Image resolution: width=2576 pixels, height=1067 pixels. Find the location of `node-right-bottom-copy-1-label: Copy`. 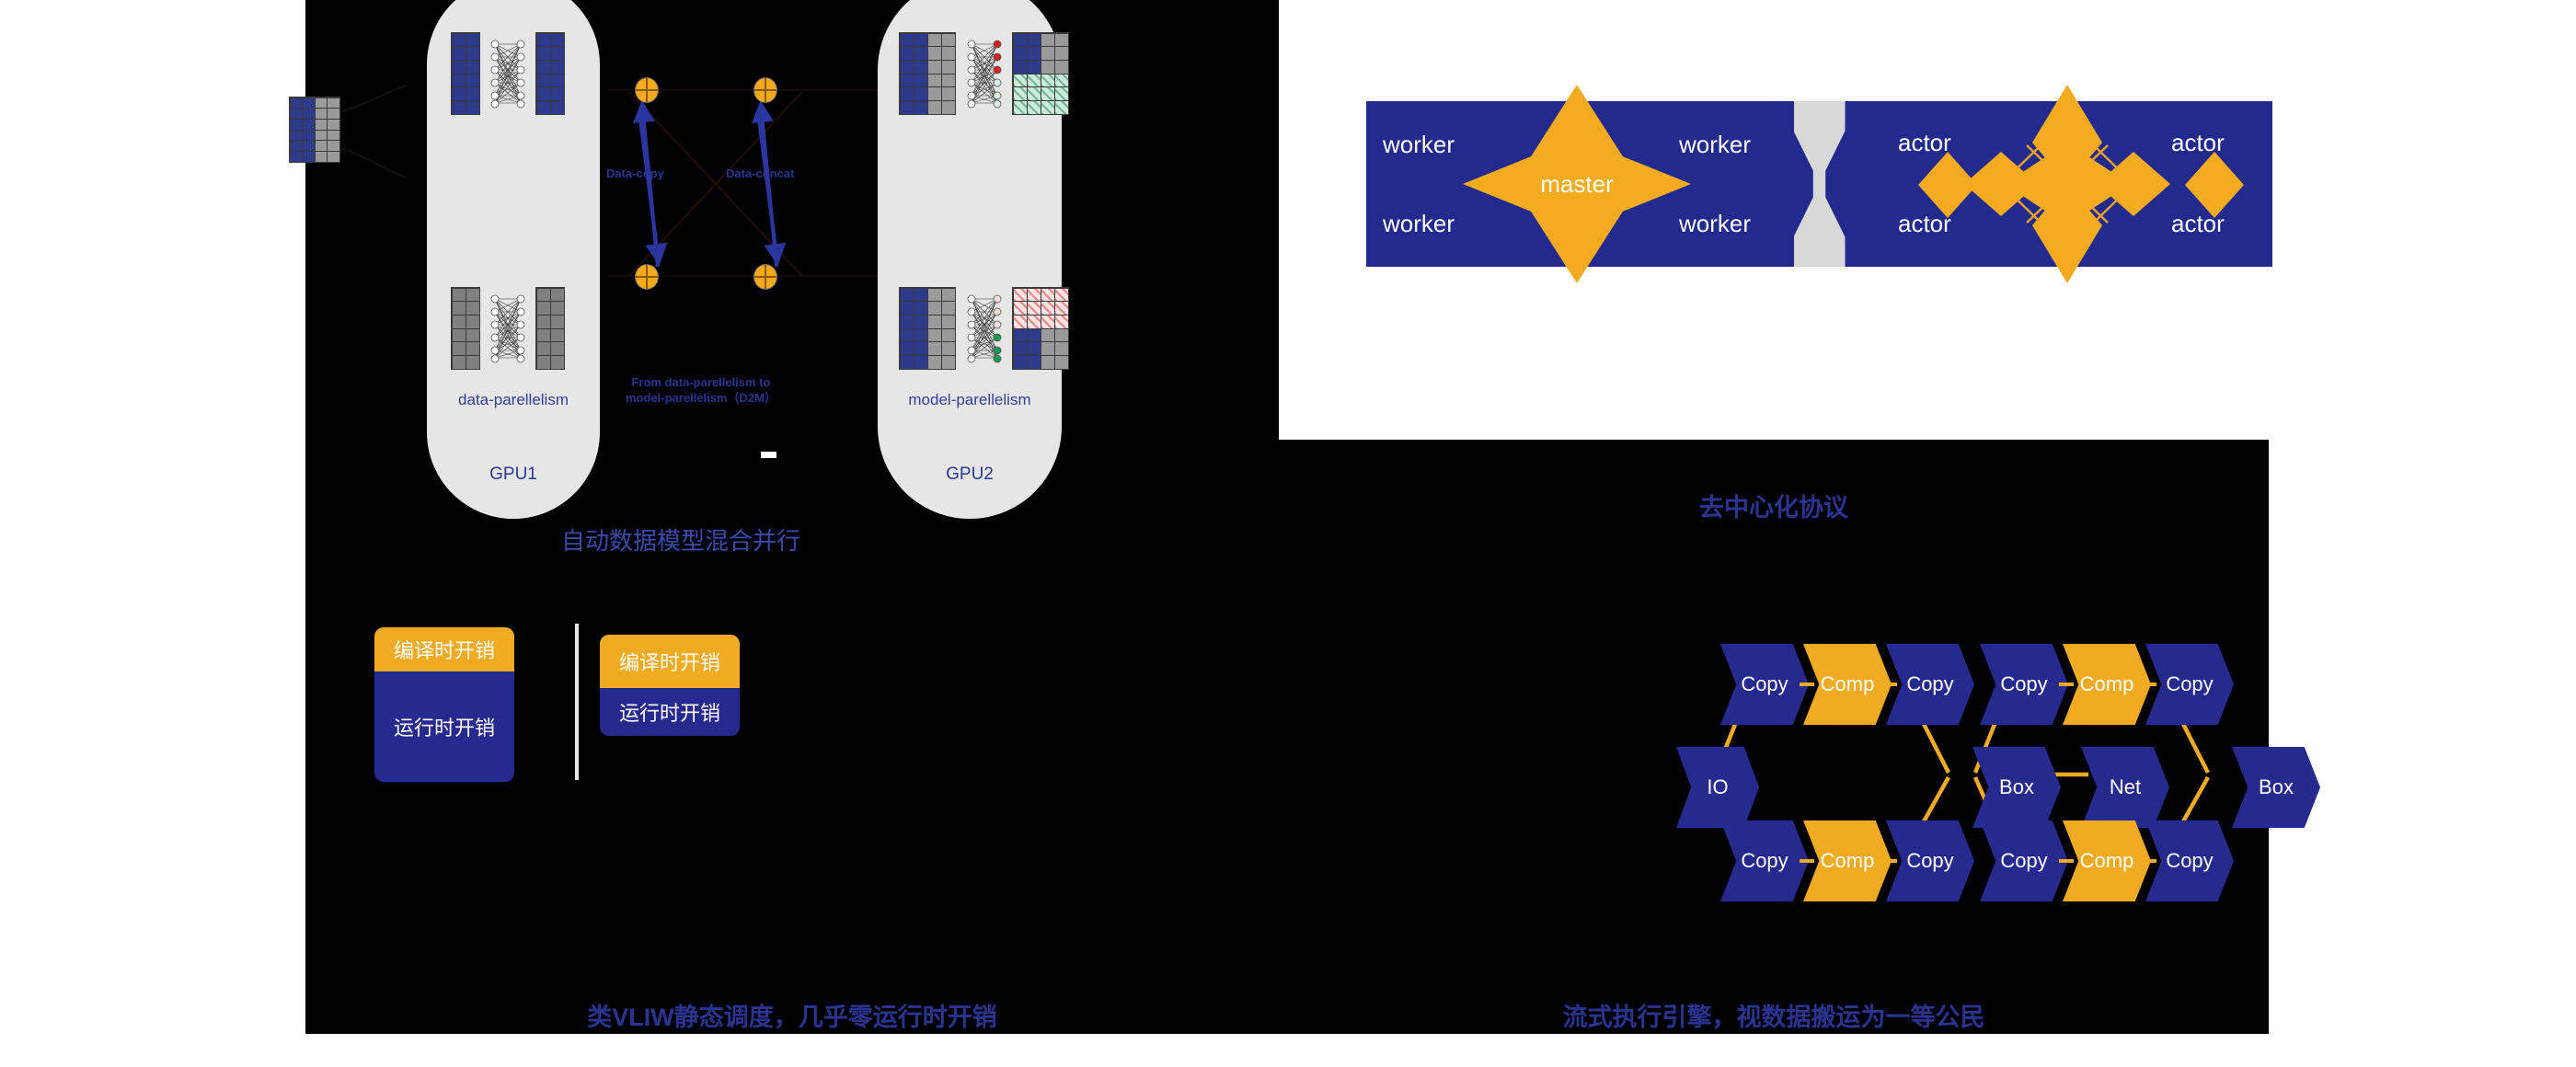

node-right-bottom-copy-1-label: Copy is located at coordinates (2024, 860).